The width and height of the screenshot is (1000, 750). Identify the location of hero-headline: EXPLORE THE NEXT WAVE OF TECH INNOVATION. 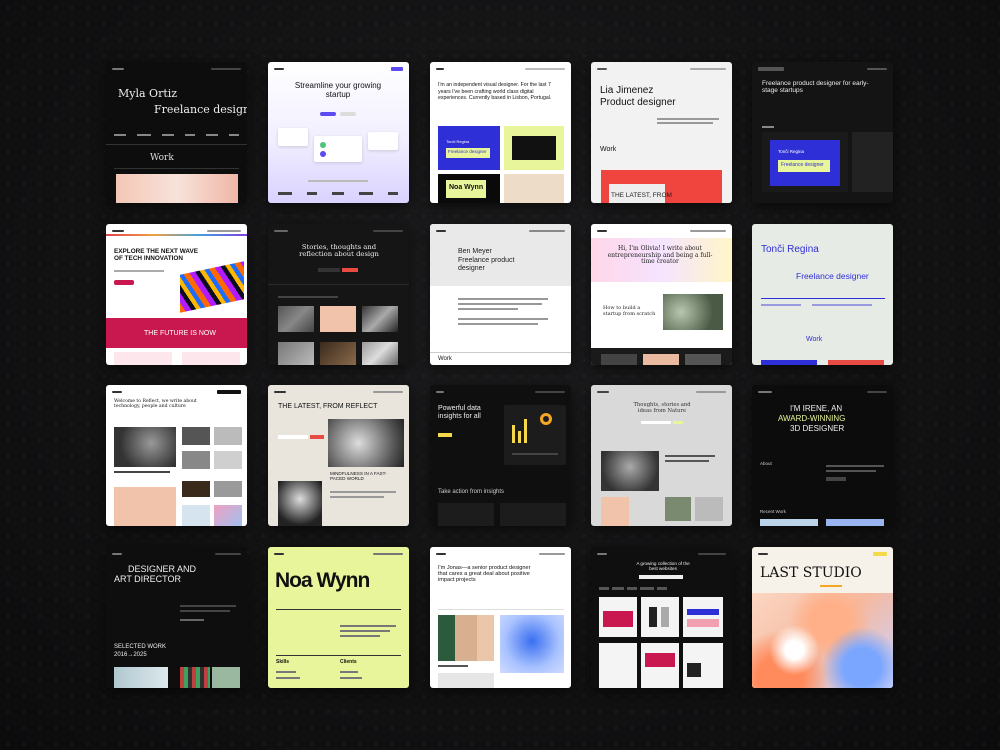
(156, 255).